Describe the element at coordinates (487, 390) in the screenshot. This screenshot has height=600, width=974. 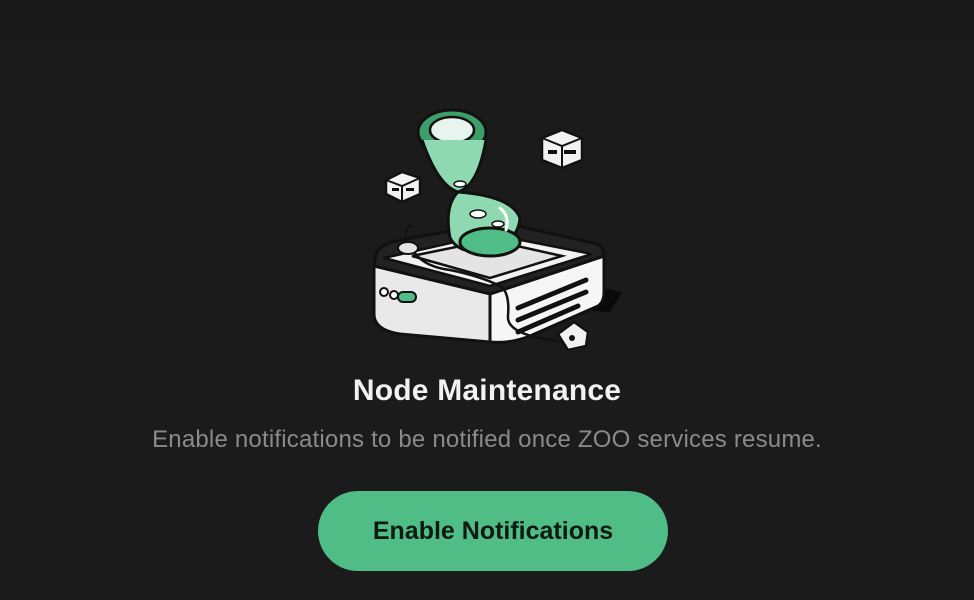
I see `page-title: Node Maintenance` at that location.